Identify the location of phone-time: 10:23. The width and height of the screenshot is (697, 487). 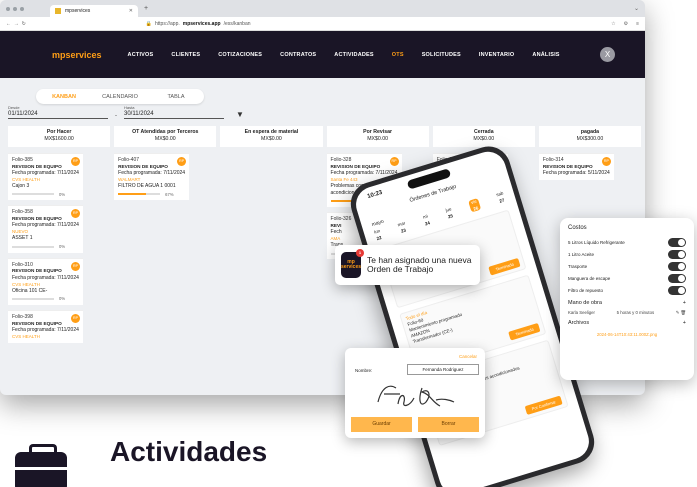
(375, 195).